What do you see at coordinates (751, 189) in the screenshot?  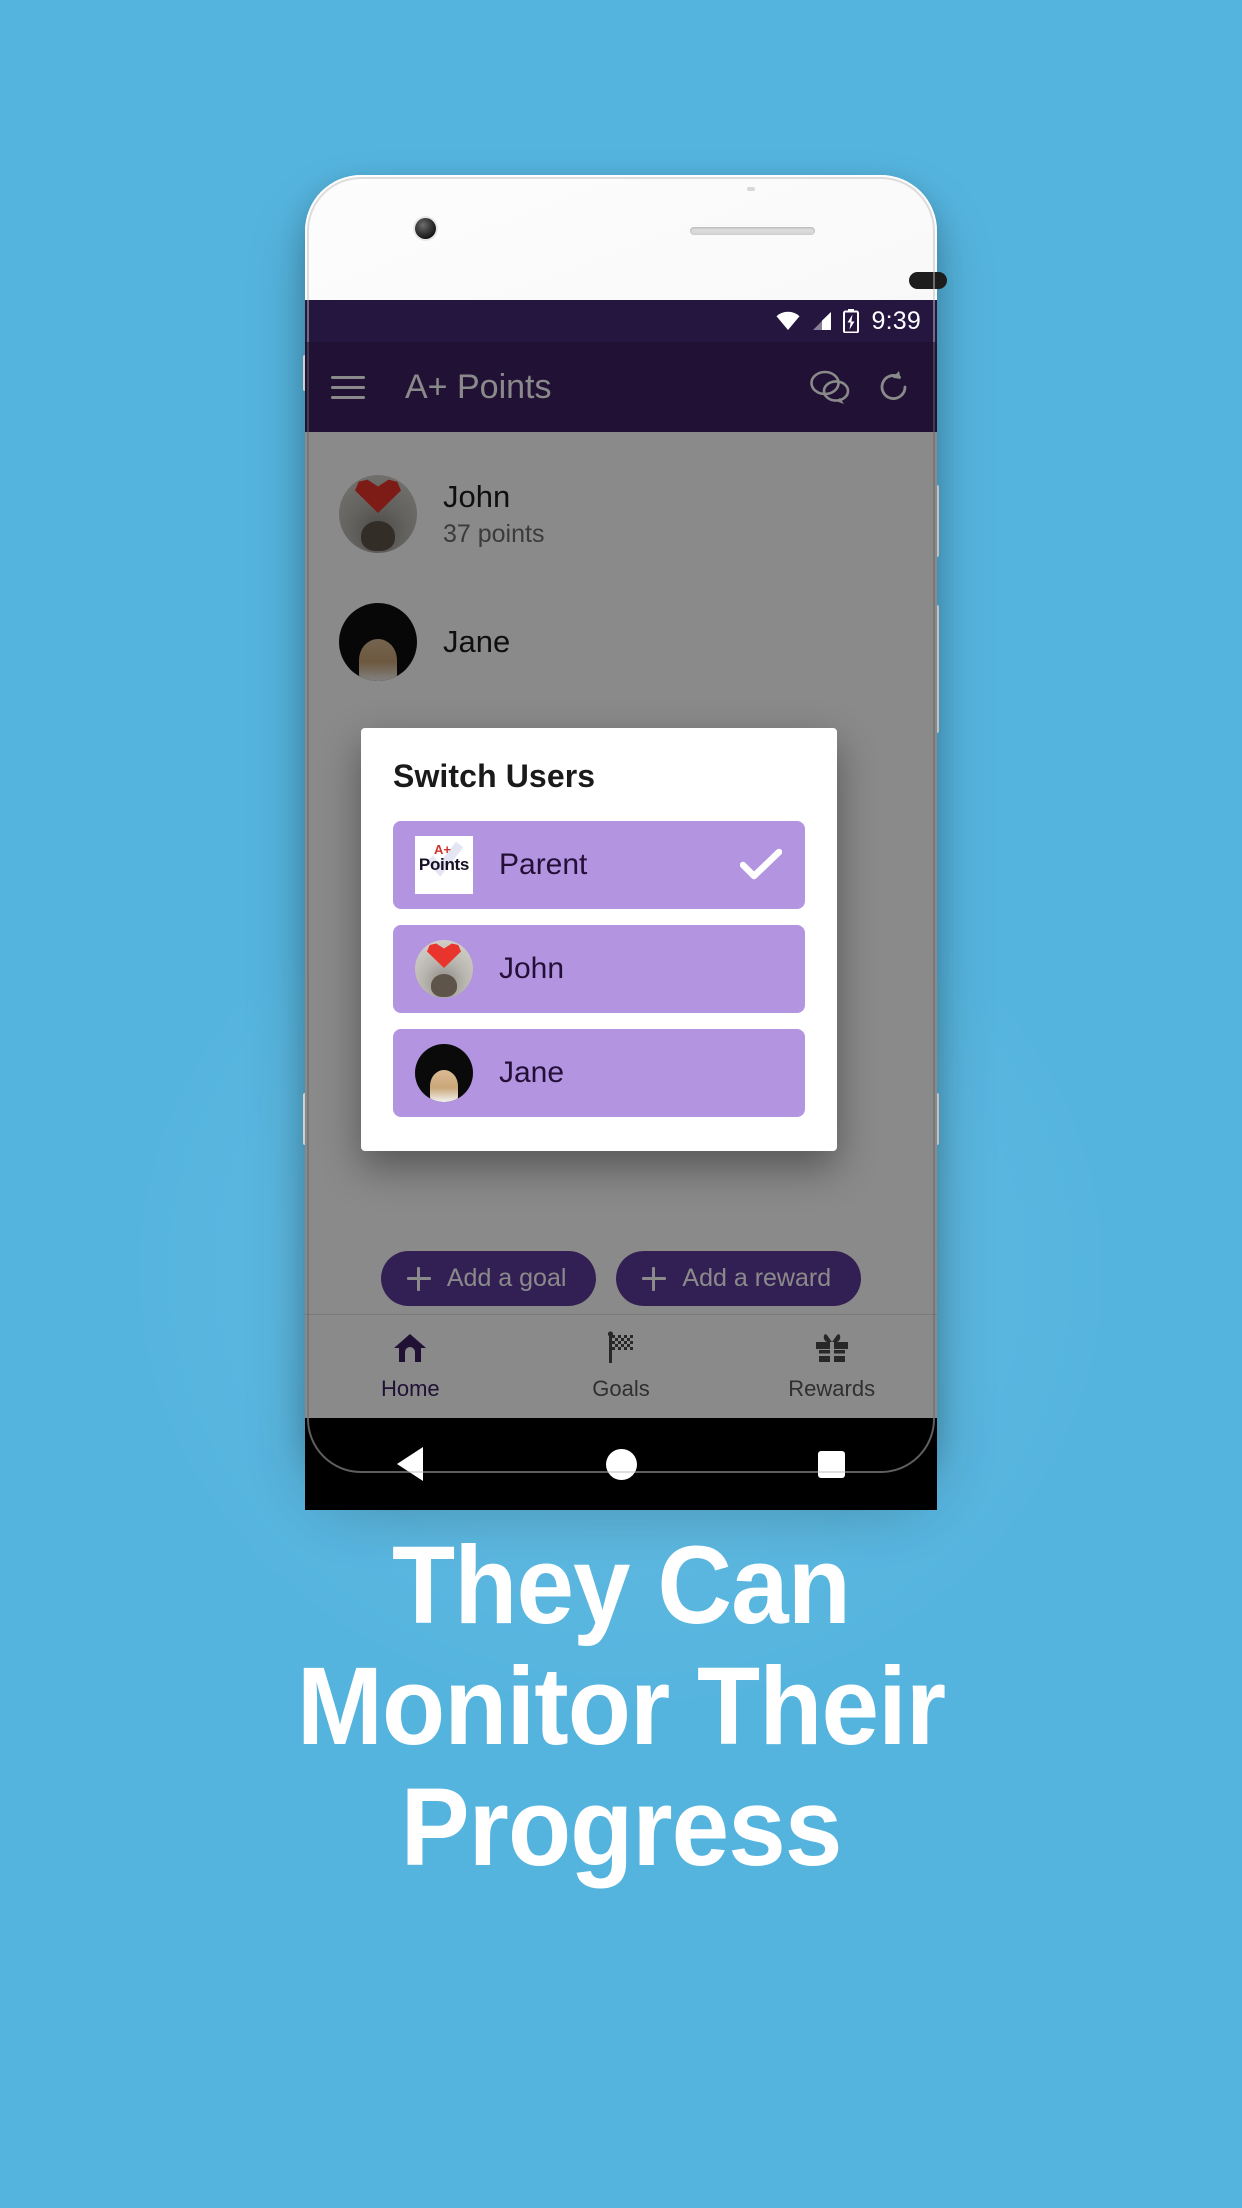 I see `top-speaker-dot` at bounding box center [751, 189].